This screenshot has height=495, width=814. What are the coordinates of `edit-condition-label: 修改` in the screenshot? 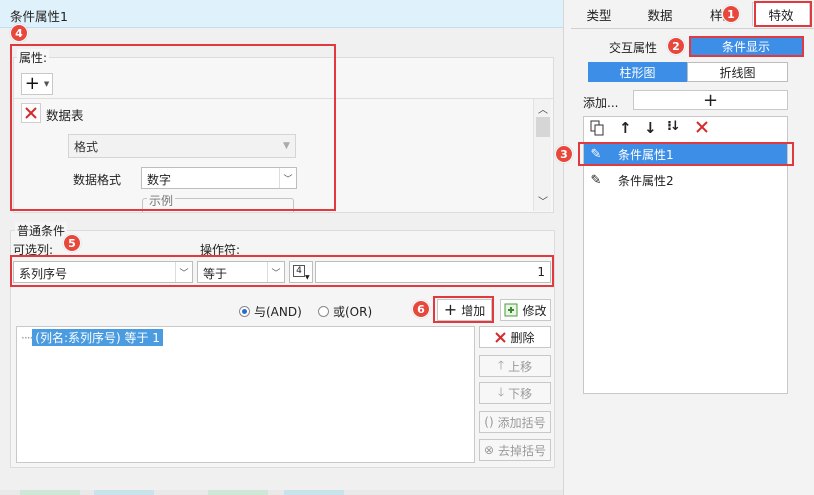 It's located at (534, 310).